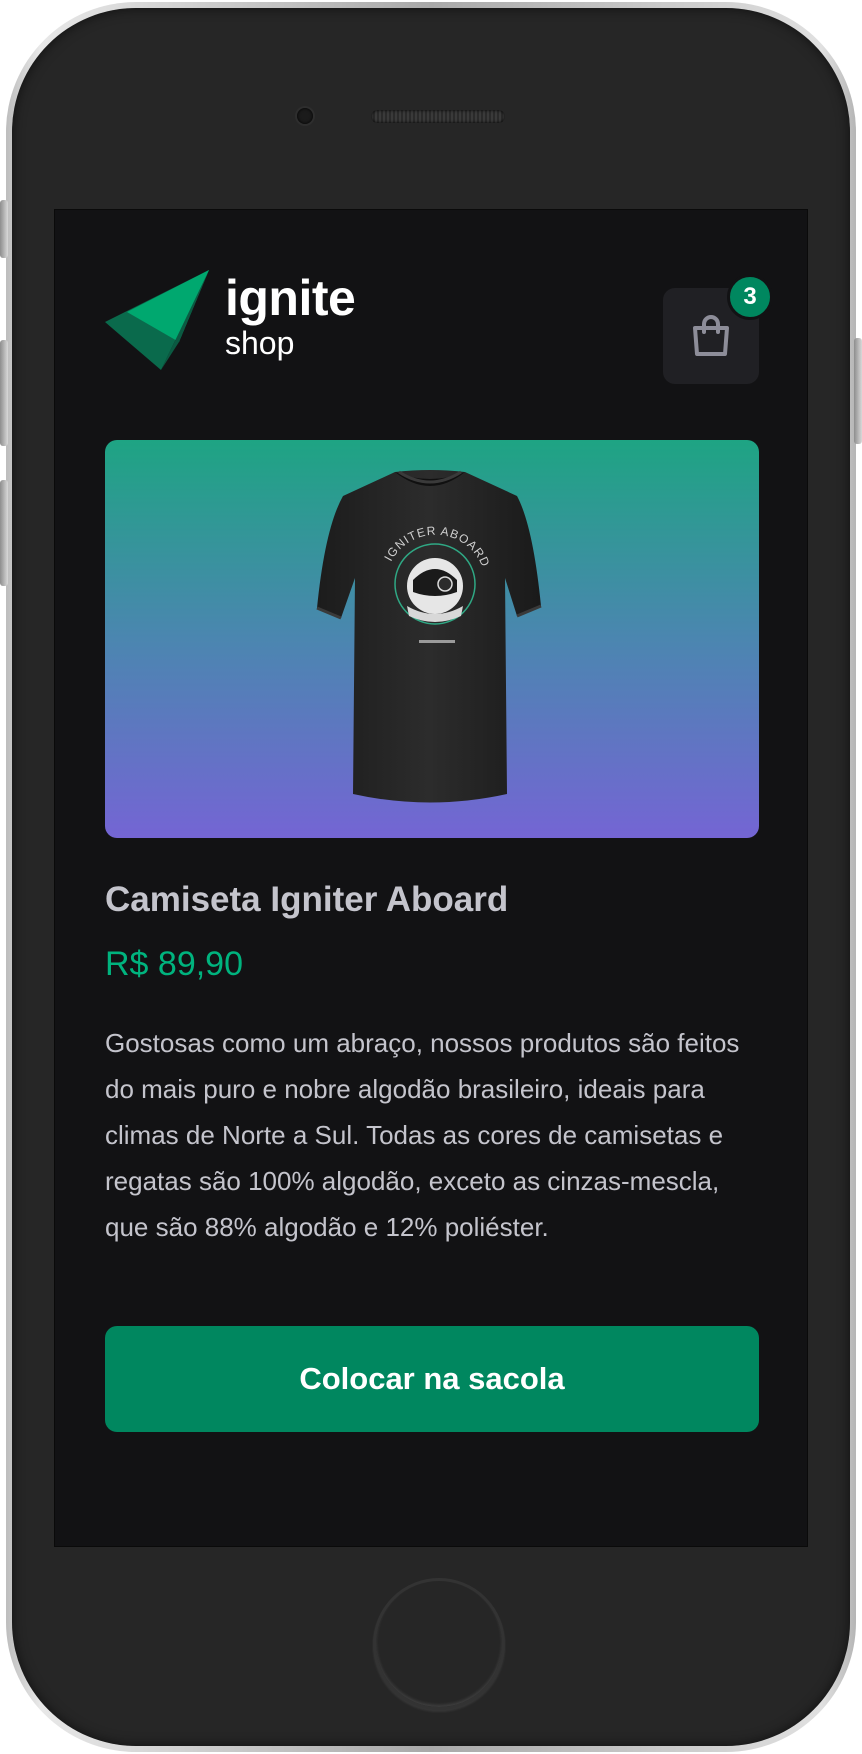 This screenshot has width=862, height=1754. What do you see at coordinates (4, 229) in the screenshot?
I see `silent-switch` at bounding box center [4, 229].